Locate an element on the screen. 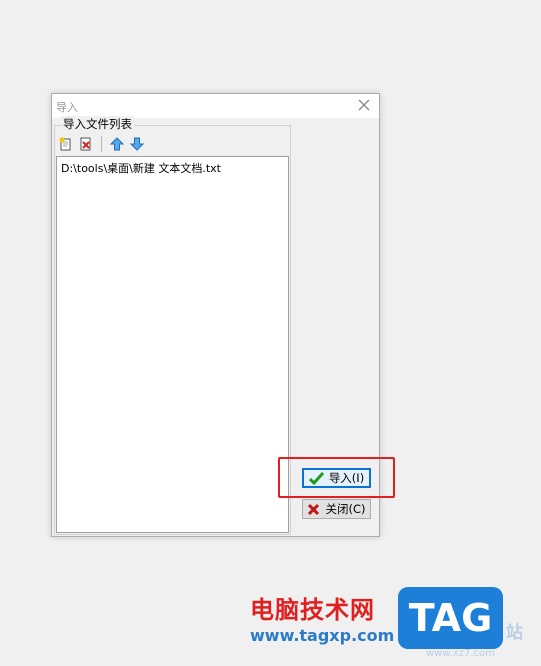  watermark-tag-logo: TAG is located at coordinates (450, 618).